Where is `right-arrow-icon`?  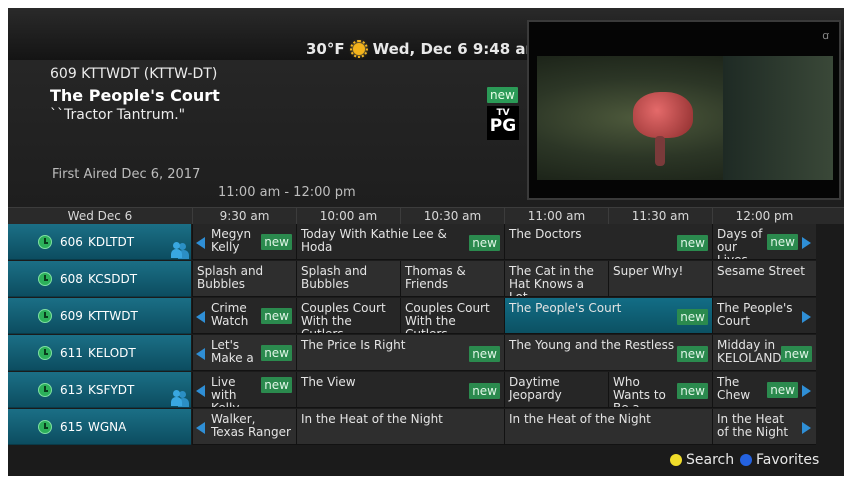
right-arrow-icon is located at coordinates (806, 243).